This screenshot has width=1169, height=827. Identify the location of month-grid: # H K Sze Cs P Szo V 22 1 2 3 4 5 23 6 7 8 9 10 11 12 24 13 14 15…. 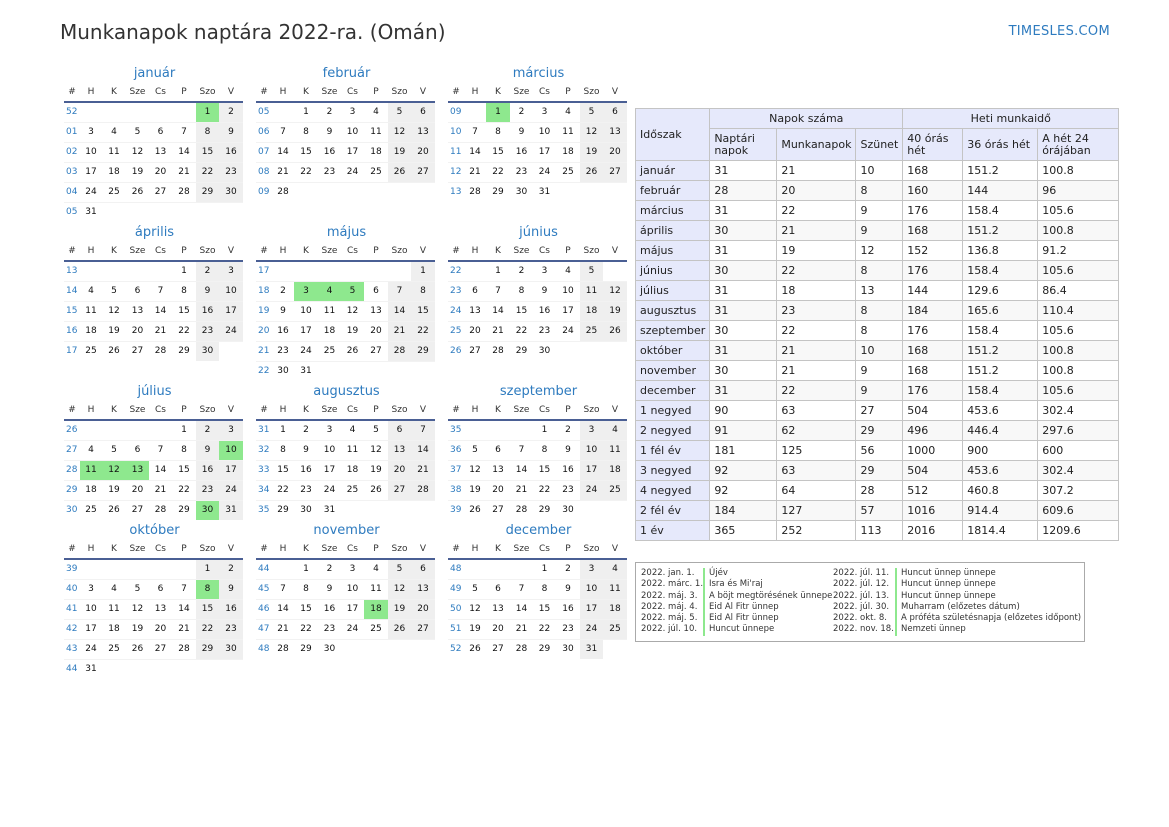
(538, 302).